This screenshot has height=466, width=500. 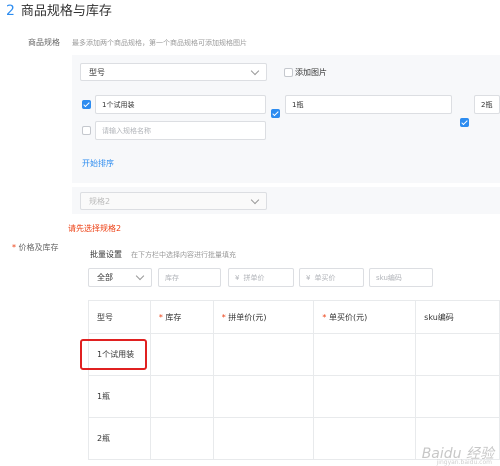 What do you see at coordinates (263, 317) in the screenshot?
I see `header-group-price: * 拼单价(元)` at bounding box center [263, 317].